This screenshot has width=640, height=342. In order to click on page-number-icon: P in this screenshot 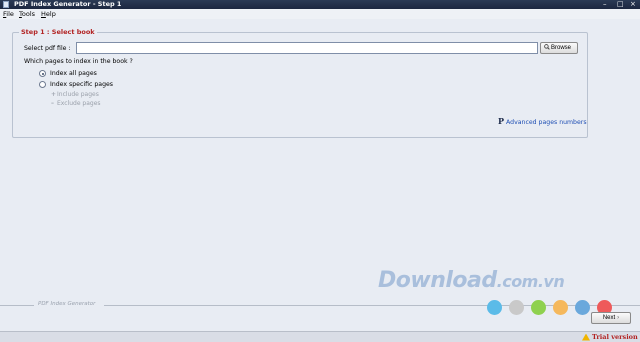, I will do `click(501, 121)`.